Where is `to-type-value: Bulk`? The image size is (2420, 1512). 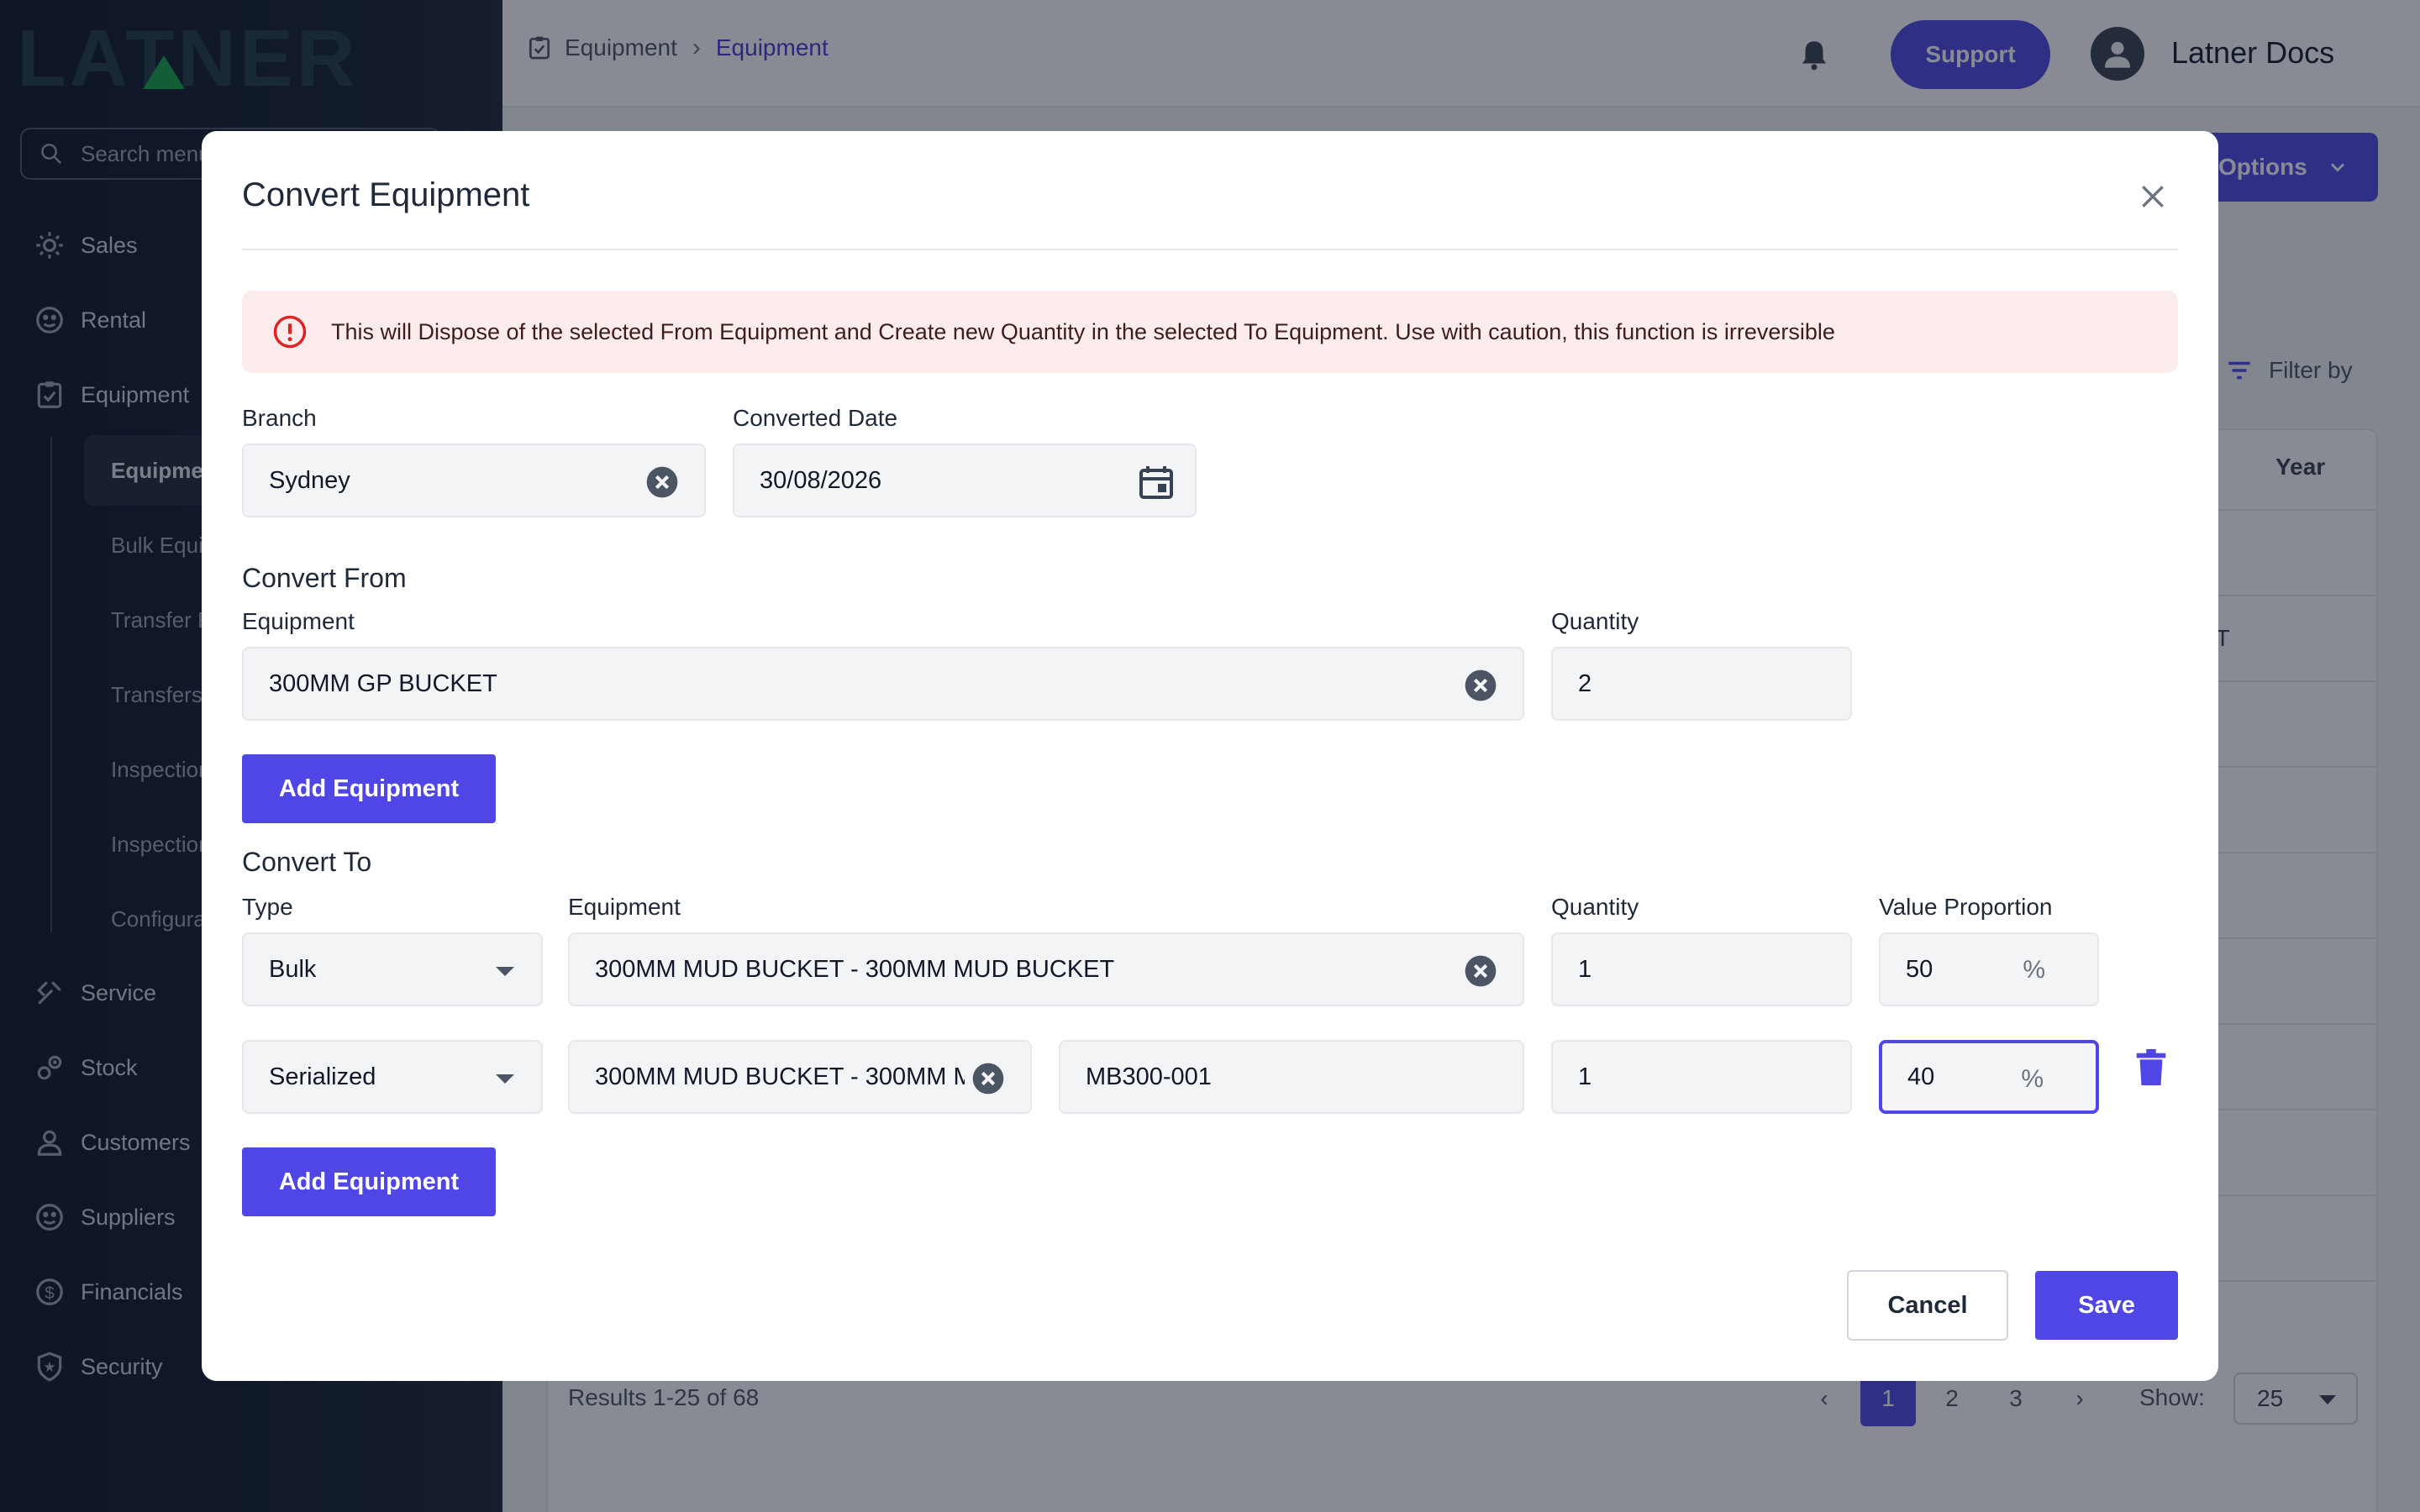 to-type-value: Bulk is located at coordinates (293, 969).